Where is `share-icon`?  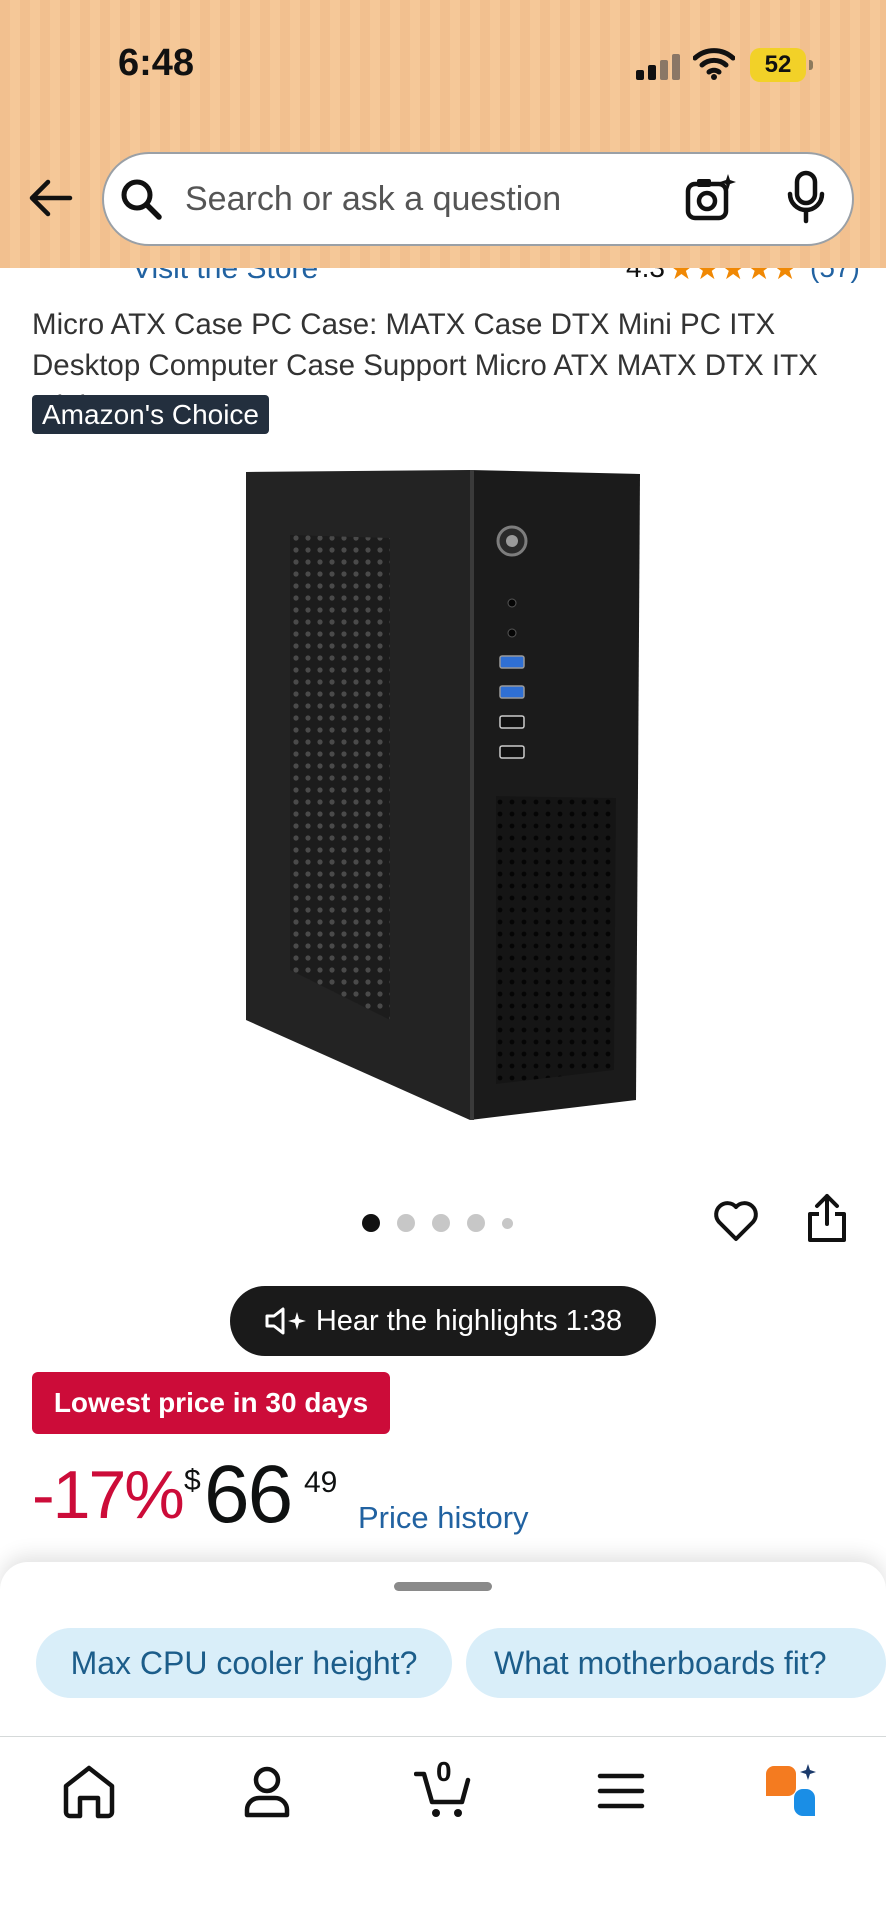 share-icon is located at coordinates (827, 1218).